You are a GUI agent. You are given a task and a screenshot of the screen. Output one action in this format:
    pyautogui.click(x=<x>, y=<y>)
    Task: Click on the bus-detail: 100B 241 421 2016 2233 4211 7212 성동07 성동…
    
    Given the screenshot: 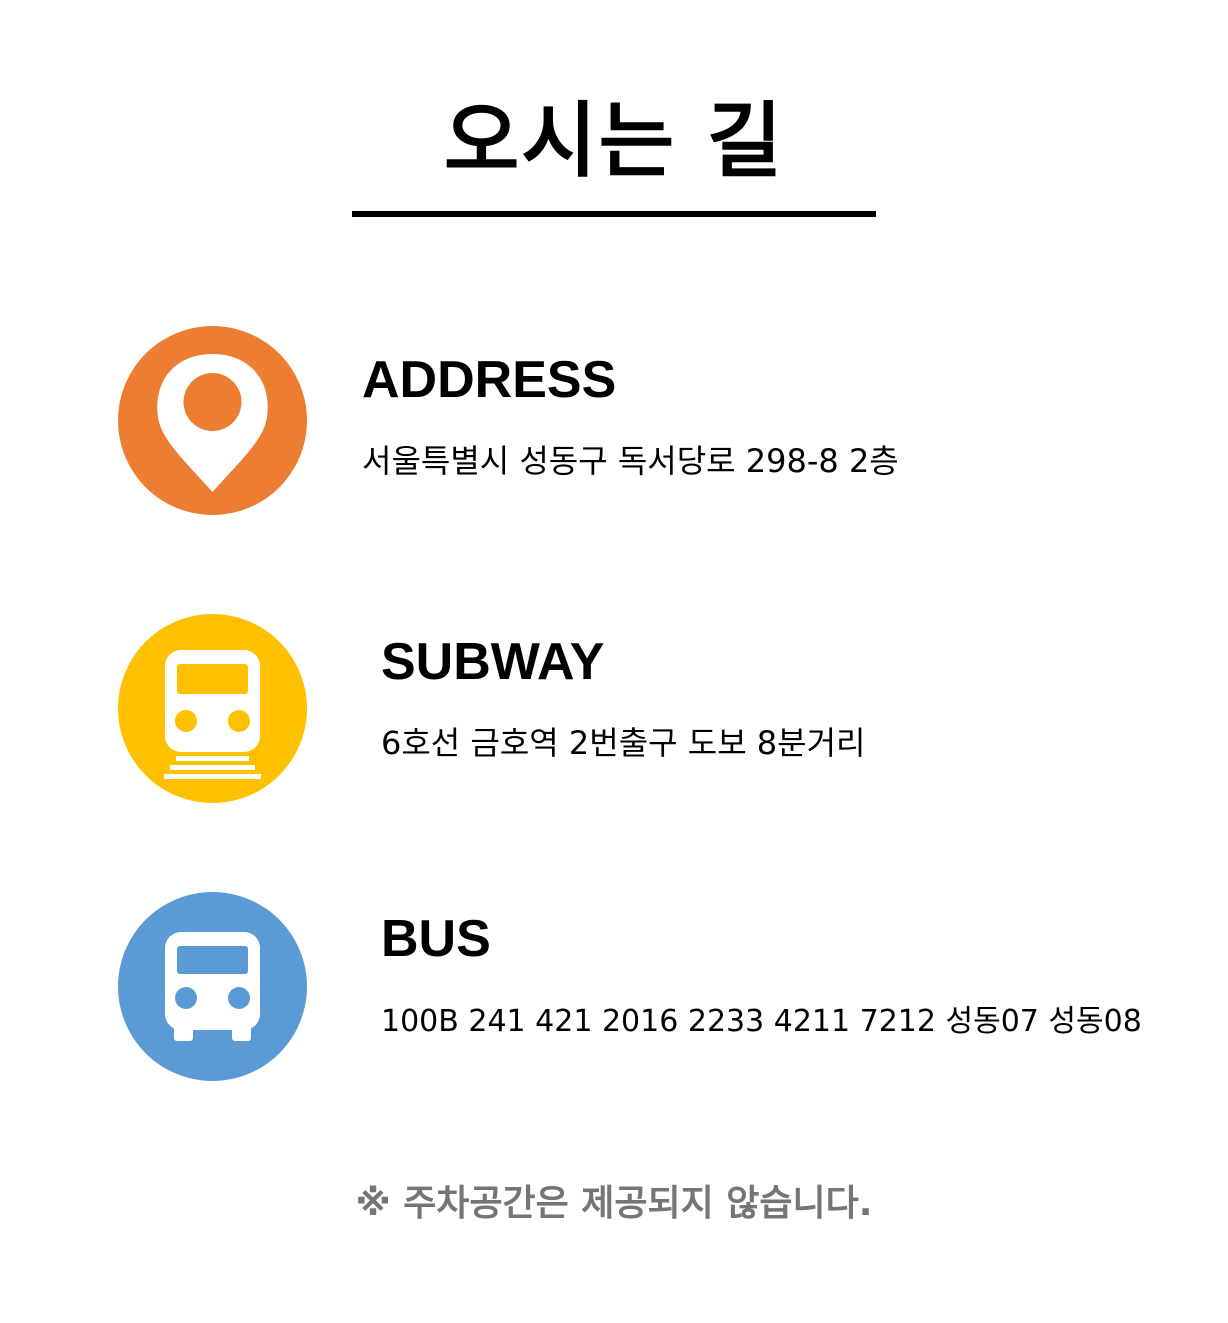 What is the action you would take?
    pyautogui.click(x=761, y=1021)
    